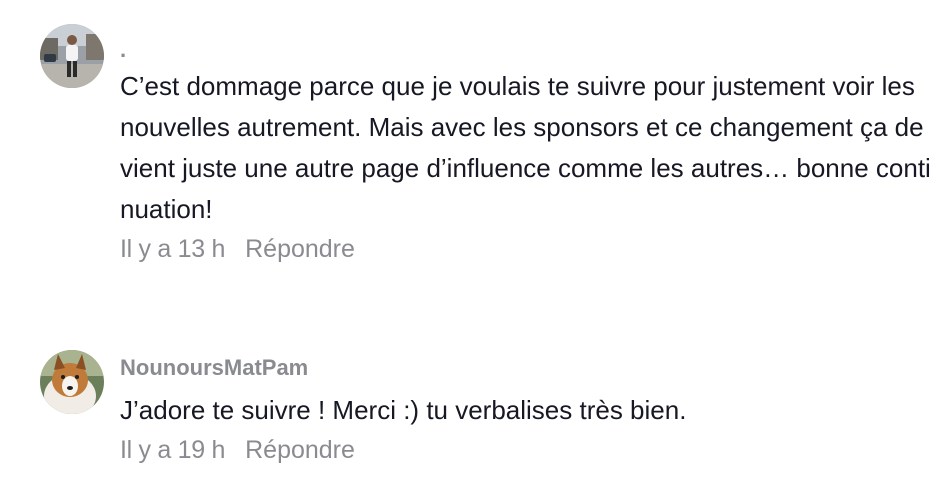  Describe the element at coordinates (528, 50) in the screenshot. I see `comment-username: .` at that location.